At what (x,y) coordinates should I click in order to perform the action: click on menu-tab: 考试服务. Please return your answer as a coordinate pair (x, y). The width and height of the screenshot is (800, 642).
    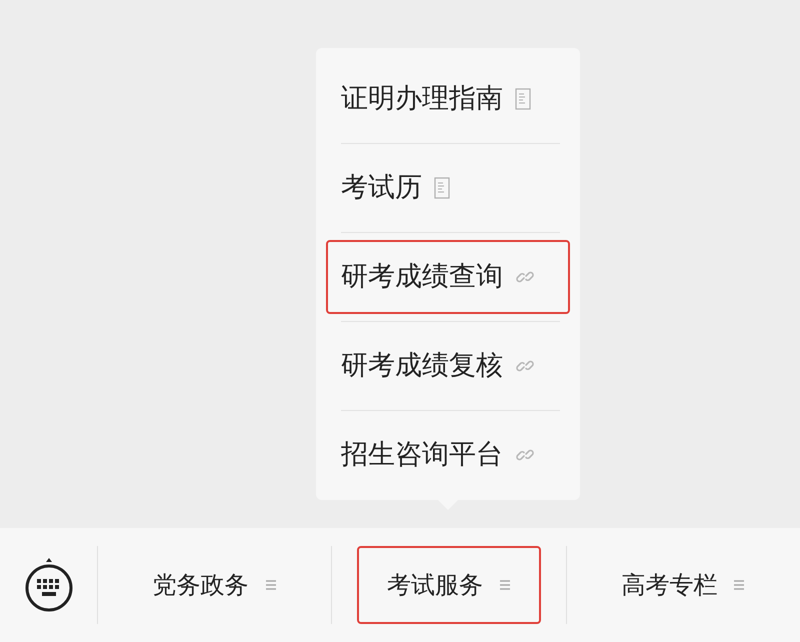
    Looking at the image, I should click on (448, 585).